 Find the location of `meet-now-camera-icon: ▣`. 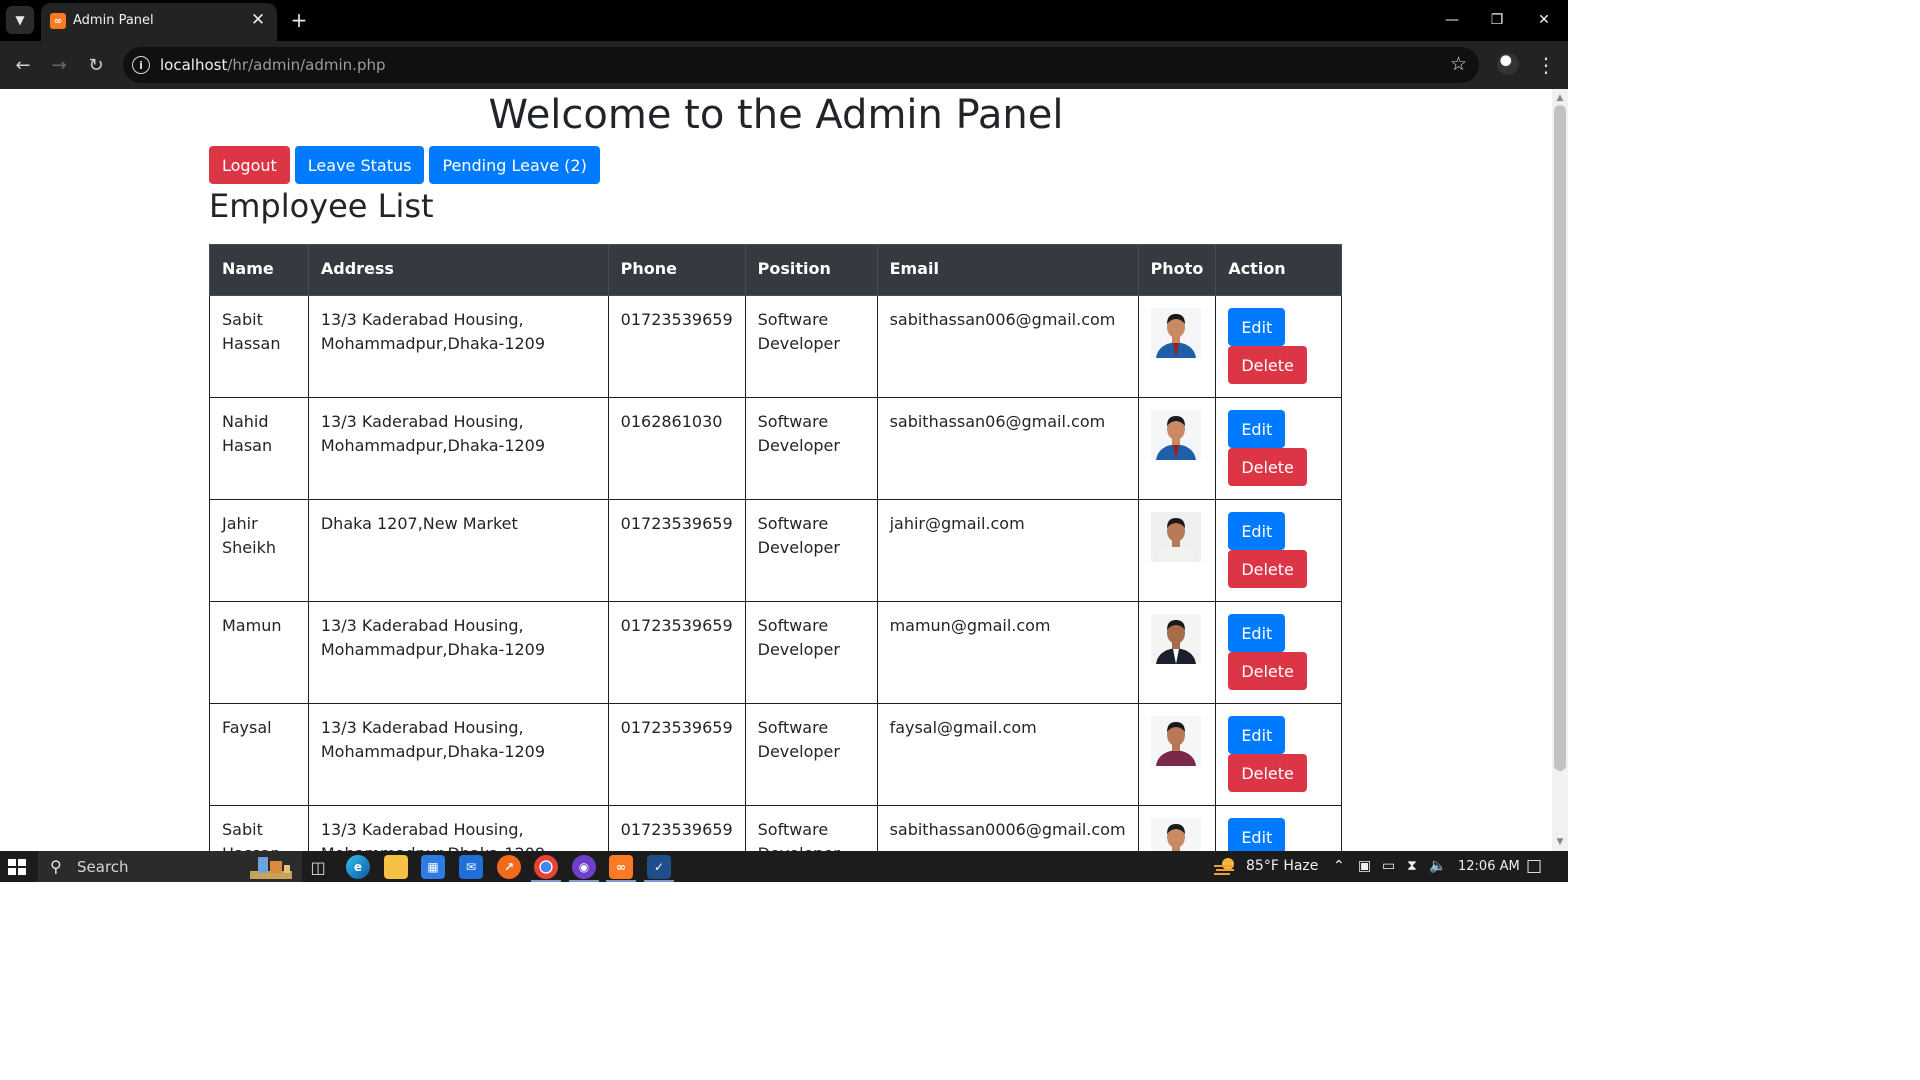

meet-now-camera-icon: ▣ is located at coordinates (1364, 866).